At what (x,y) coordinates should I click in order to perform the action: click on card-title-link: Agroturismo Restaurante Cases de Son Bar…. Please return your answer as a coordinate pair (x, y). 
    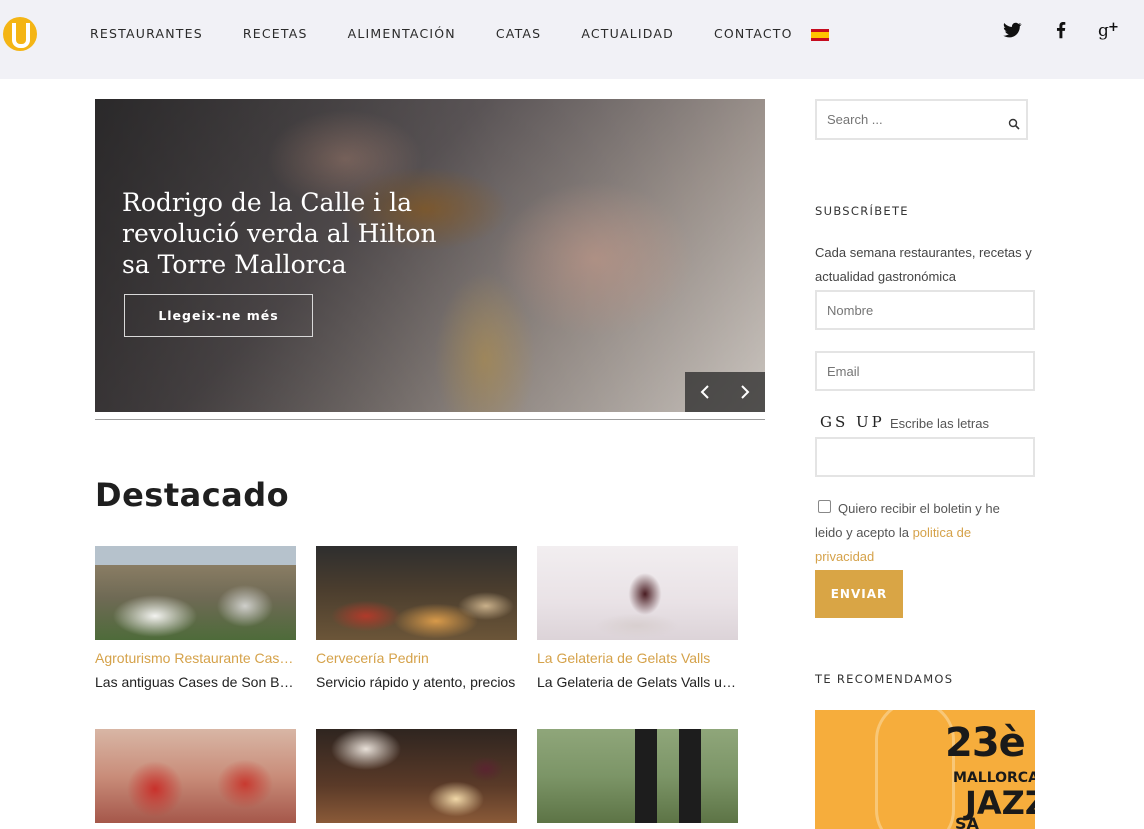
    Looking at the image, I should click on (195, 658).